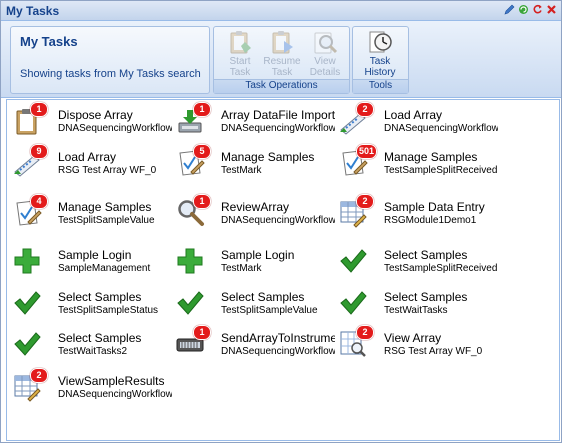  Describe the element at coordinates (281, 86) in the screenshot. I see `task-operations-label: Task Operations` at that location.